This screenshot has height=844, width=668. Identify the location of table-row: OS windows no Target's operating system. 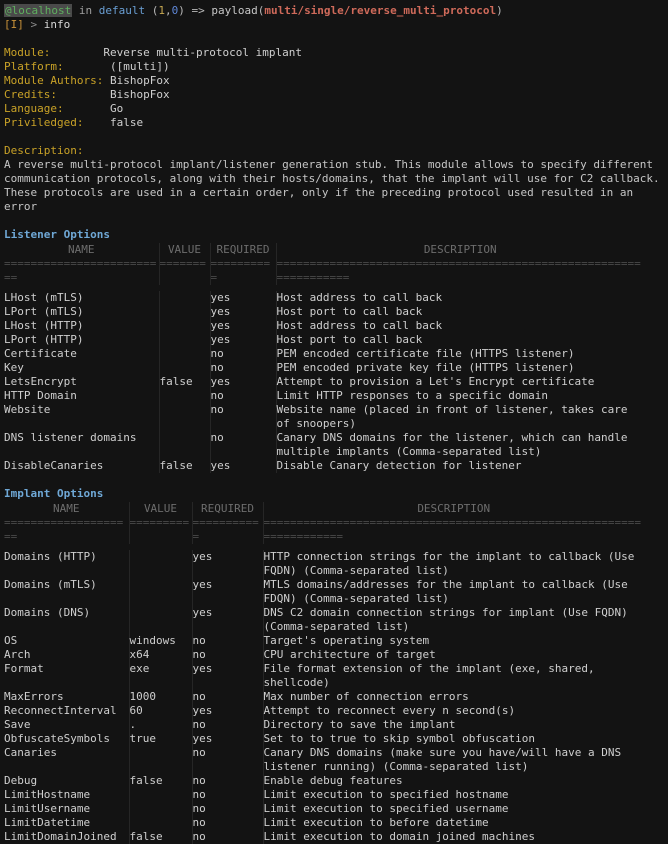
(324, 641).